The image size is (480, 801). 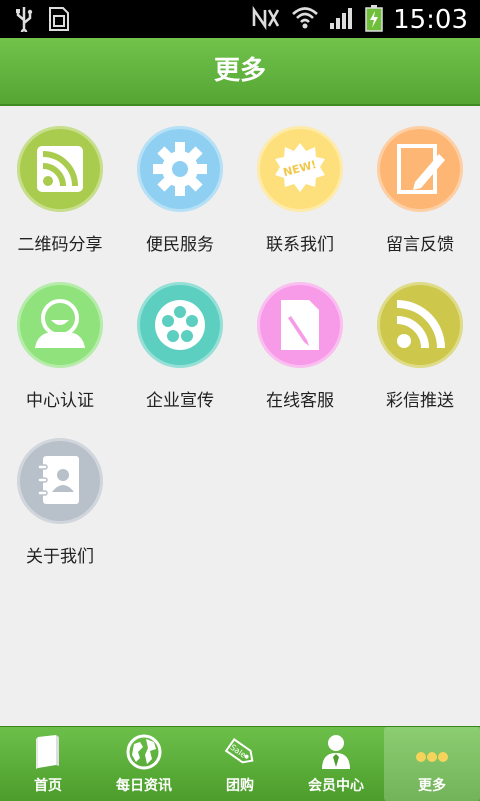 What do you see at coordinates (240, 752) in the screenshot?
I see `sale-tag-icon: Sale` at bounding box center [240, 752].